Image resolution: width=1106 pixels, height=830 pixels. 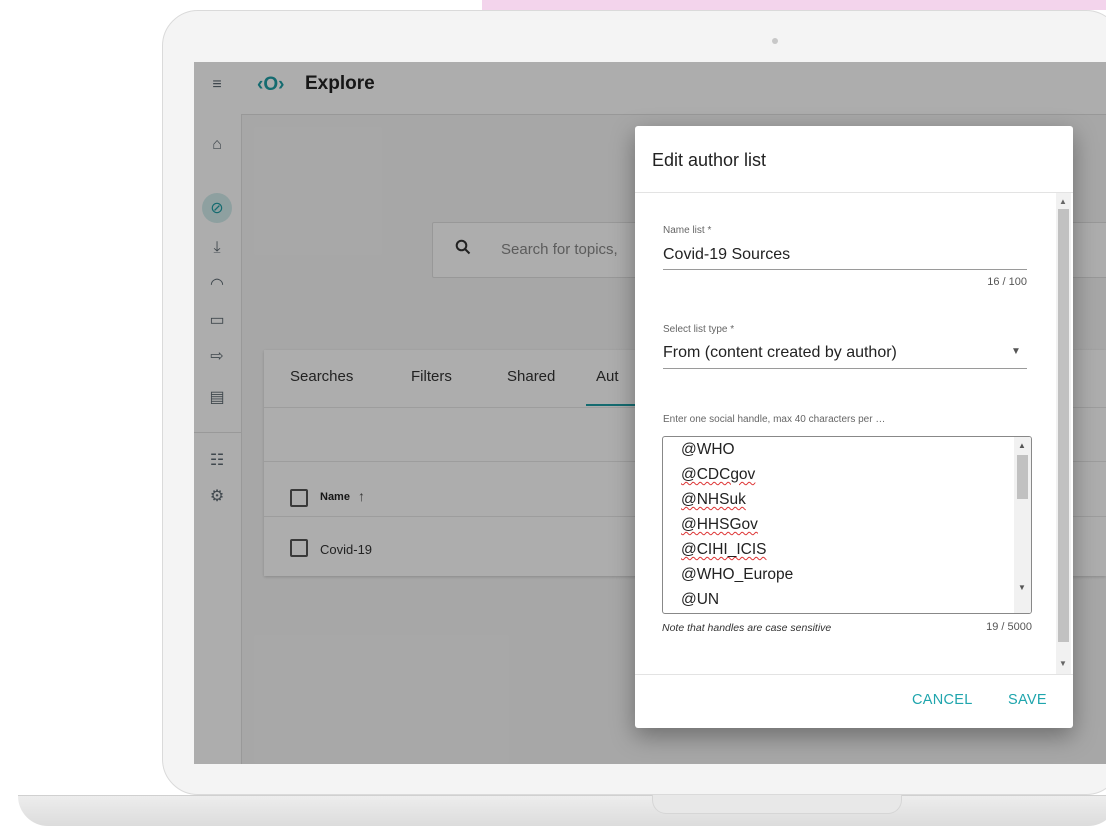 I want to click on name-list-underline, so click(x=845, y=269).